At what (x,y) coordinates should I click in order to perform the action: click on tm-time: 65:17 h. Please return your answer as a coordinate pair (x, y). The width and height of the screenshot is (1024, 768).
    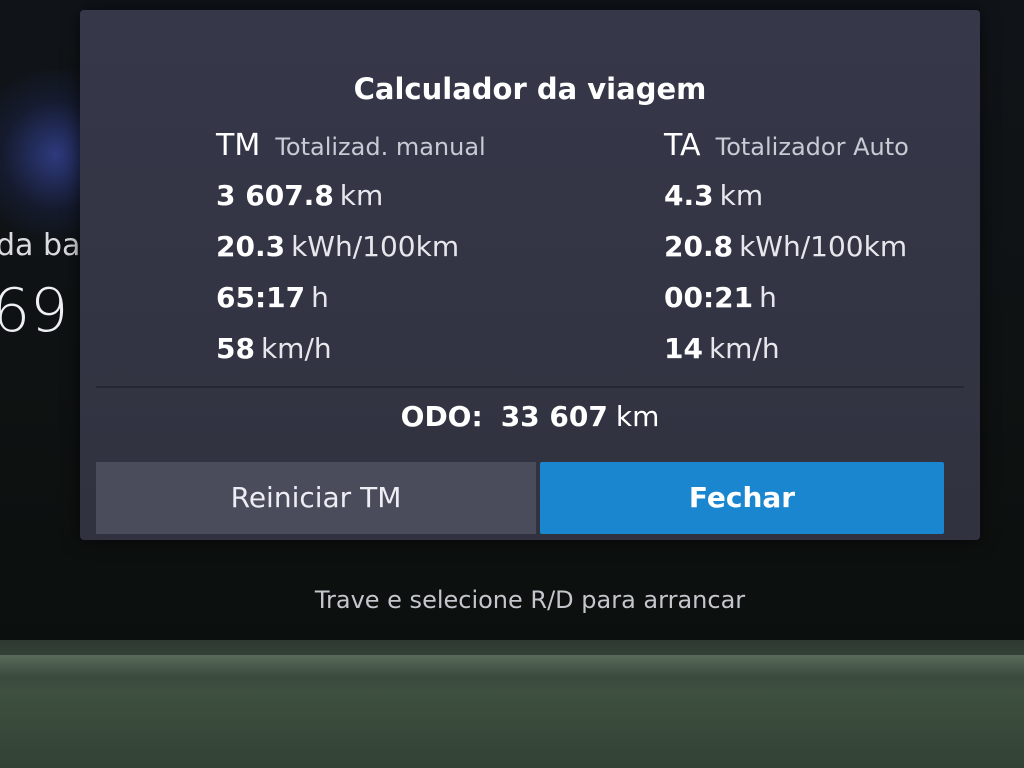
    Looking at the image, I should click on (351, 297).